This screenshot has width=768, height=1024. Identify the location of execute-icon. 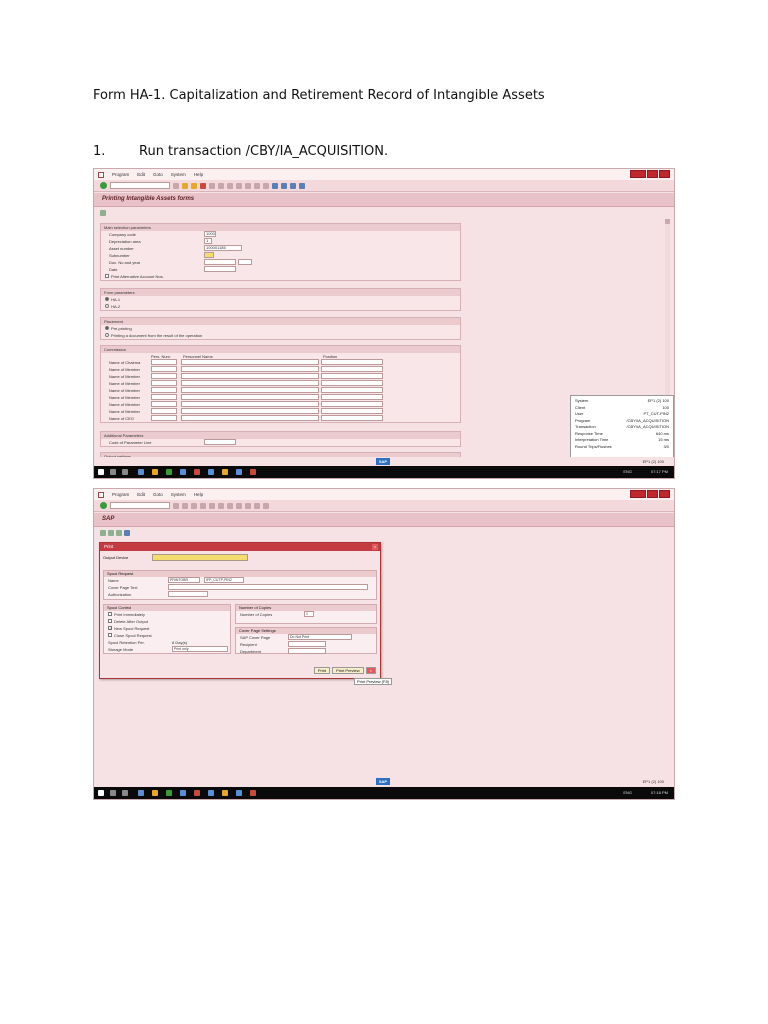
(103, 213).